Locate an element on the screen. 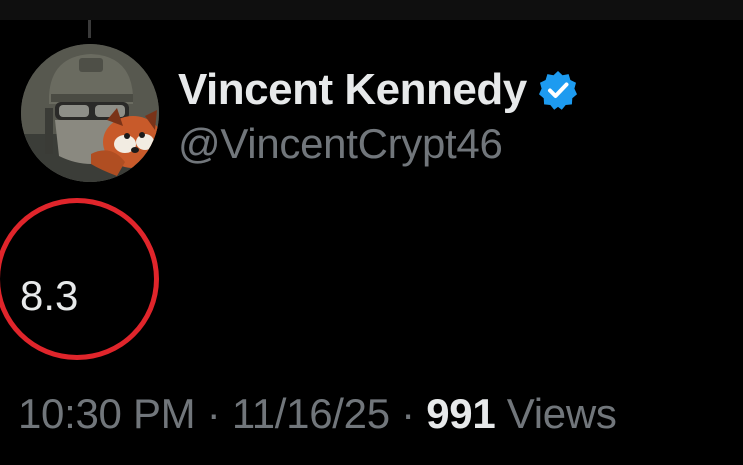 This screenshot has height=465, width=743. name-row: Vincent Kennedy is located at coordinates (378, 90).